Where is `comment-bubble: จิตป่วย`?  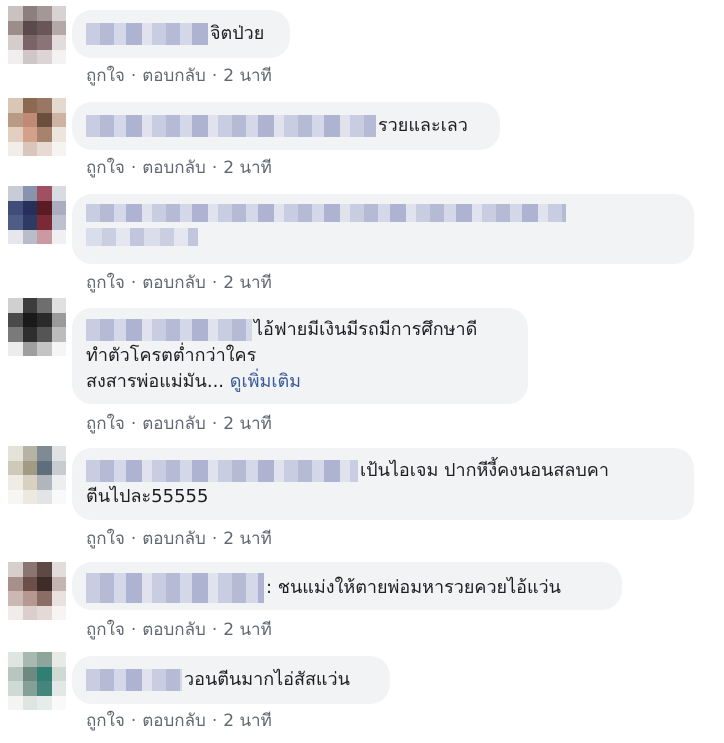
comment-bubble: จิตป่วย is located at coordinates (181, 34).